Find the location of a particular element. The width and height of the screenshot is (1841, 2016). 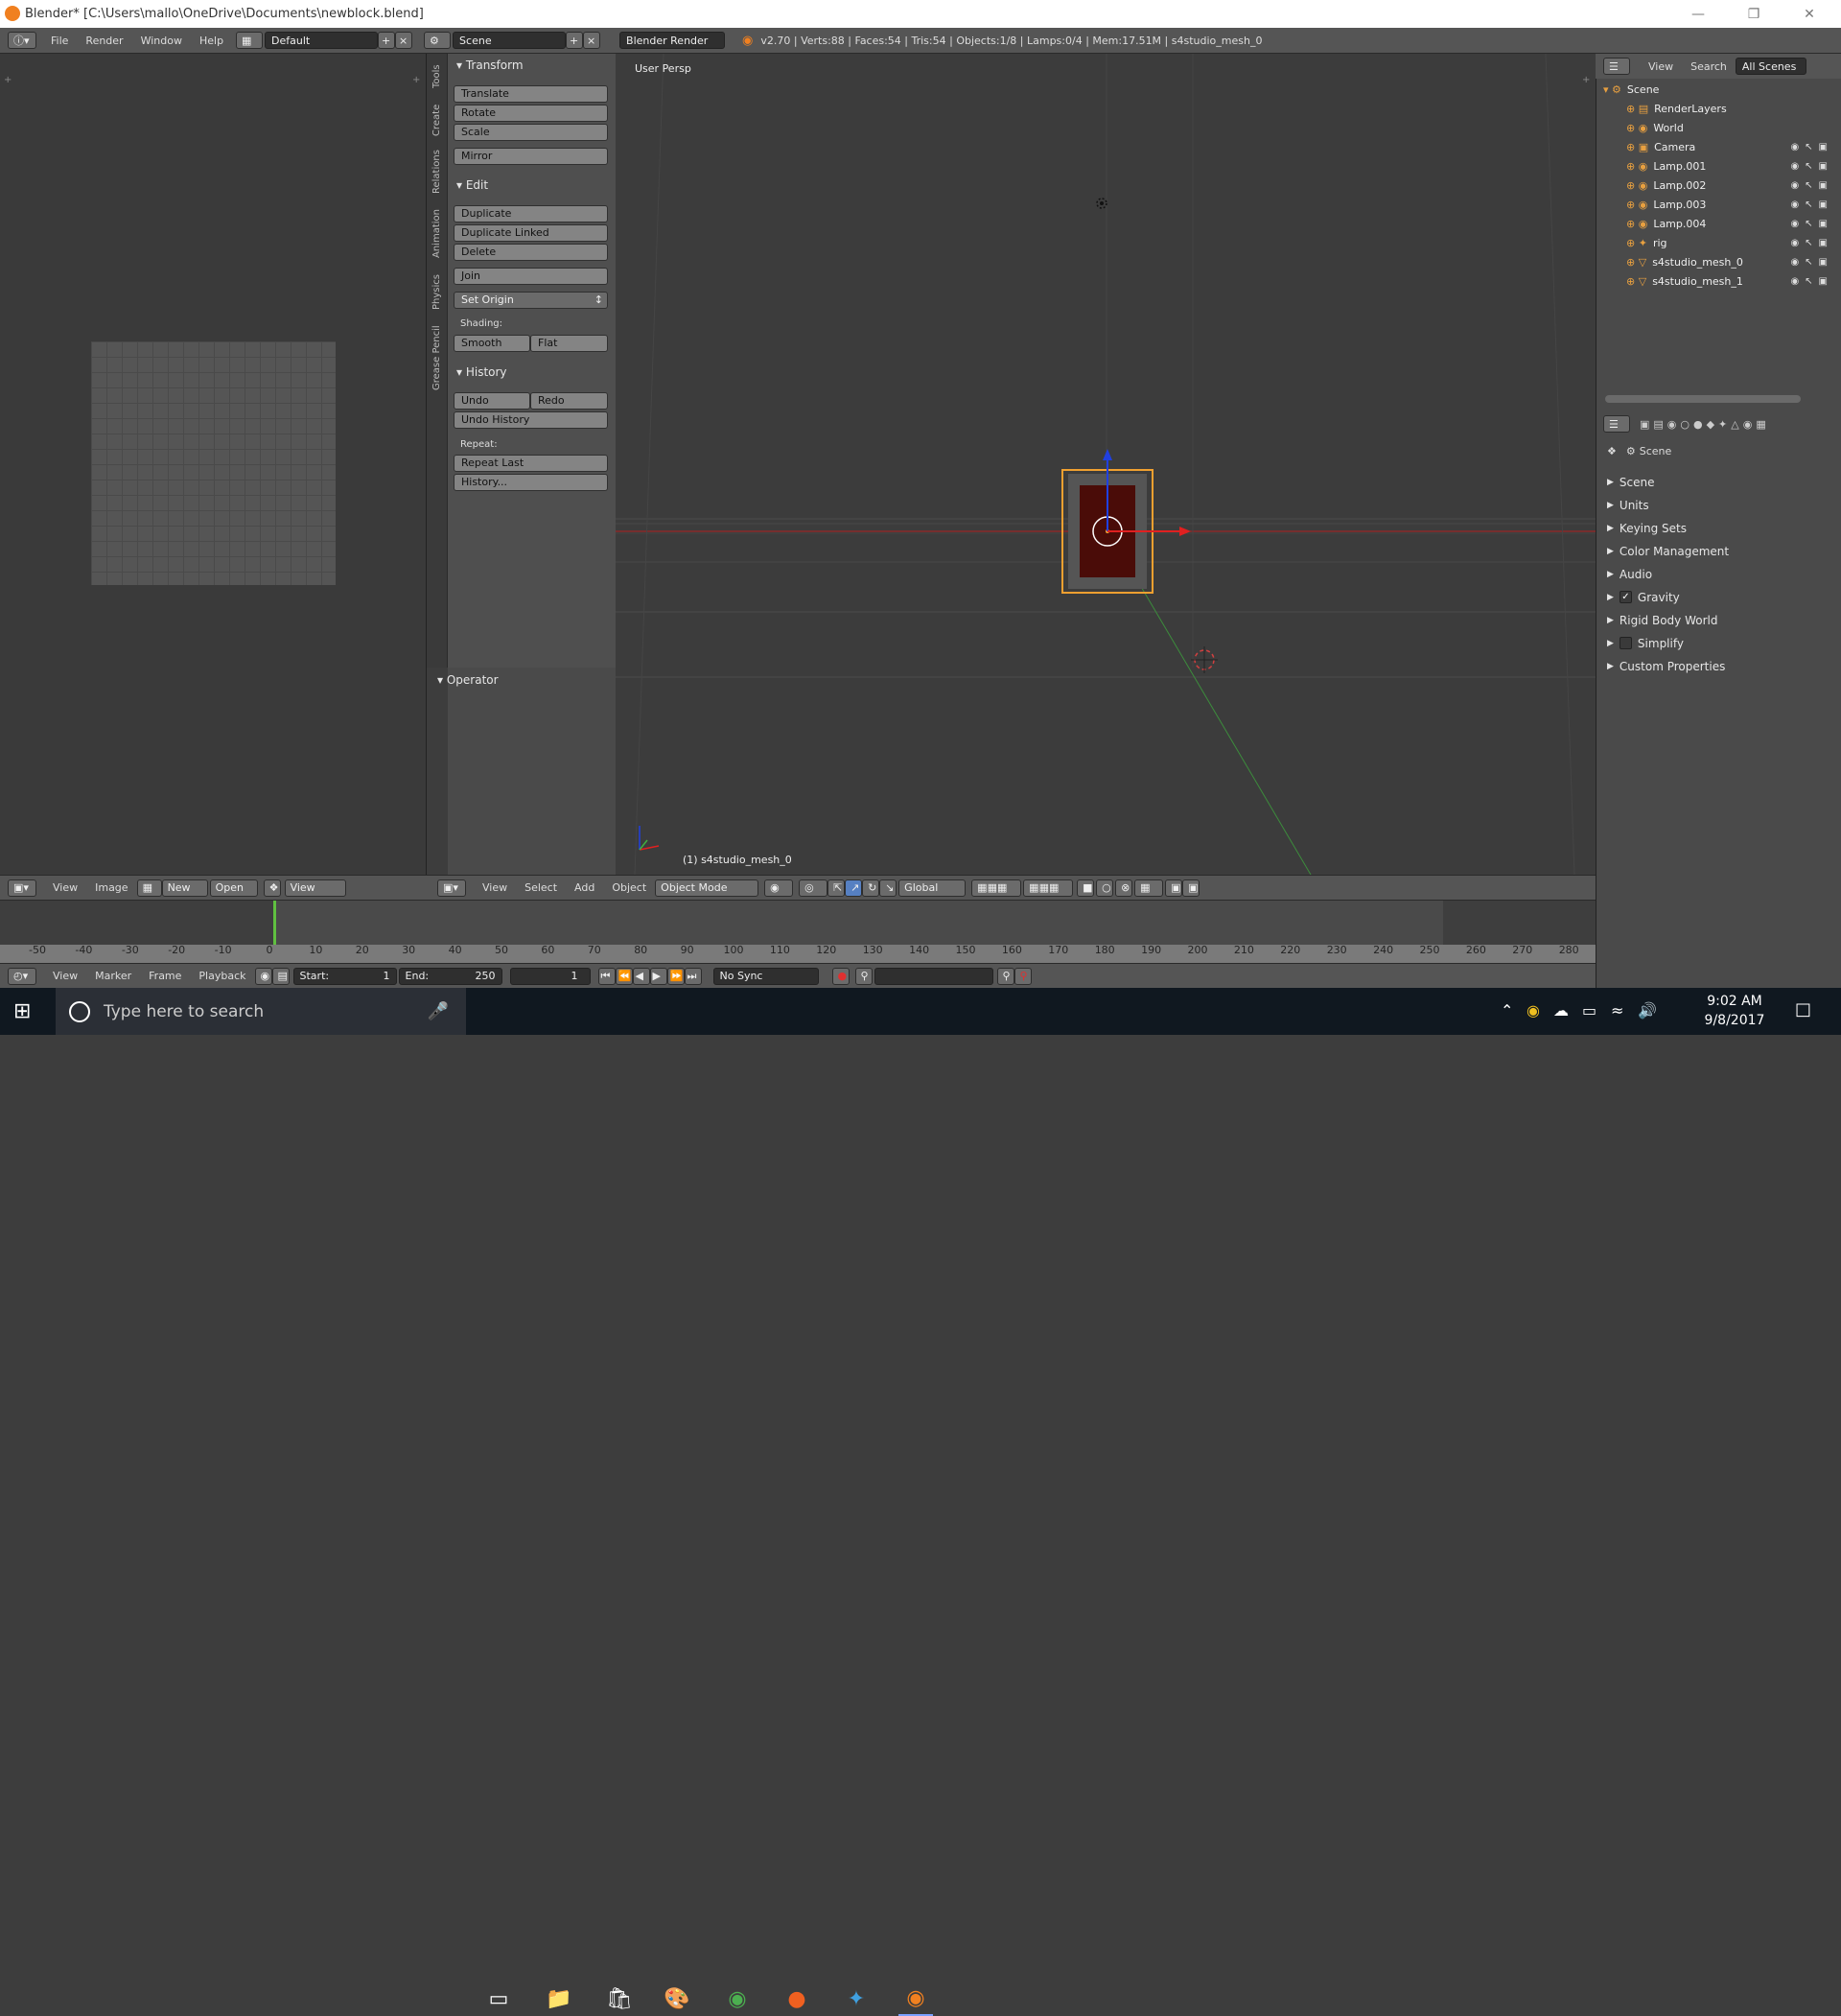

scale-button: Scale is located at coordinates (531, 132).